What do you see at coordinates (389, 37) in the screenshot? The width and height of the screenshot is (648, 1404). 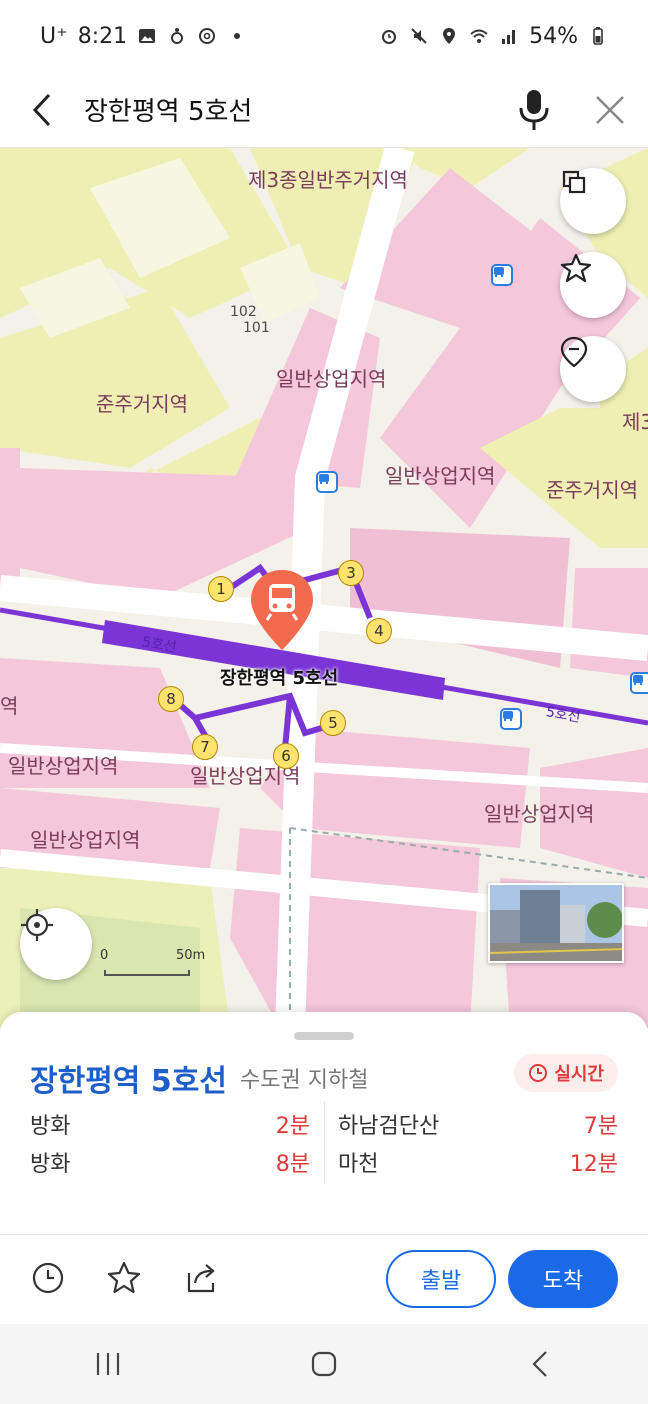 I see `alarm-icon` at bounding box center [389, 37].